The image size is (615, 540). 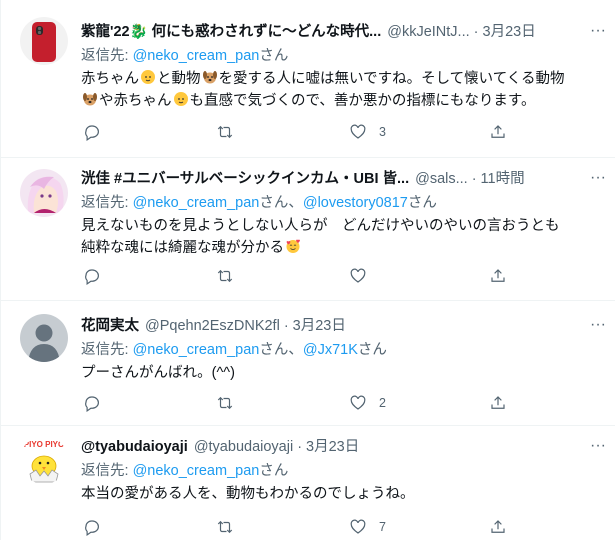 I want to click on text-line: 本当の愛がある人を、動物もわかるのでしょうね。, so click(x=248, y=494).